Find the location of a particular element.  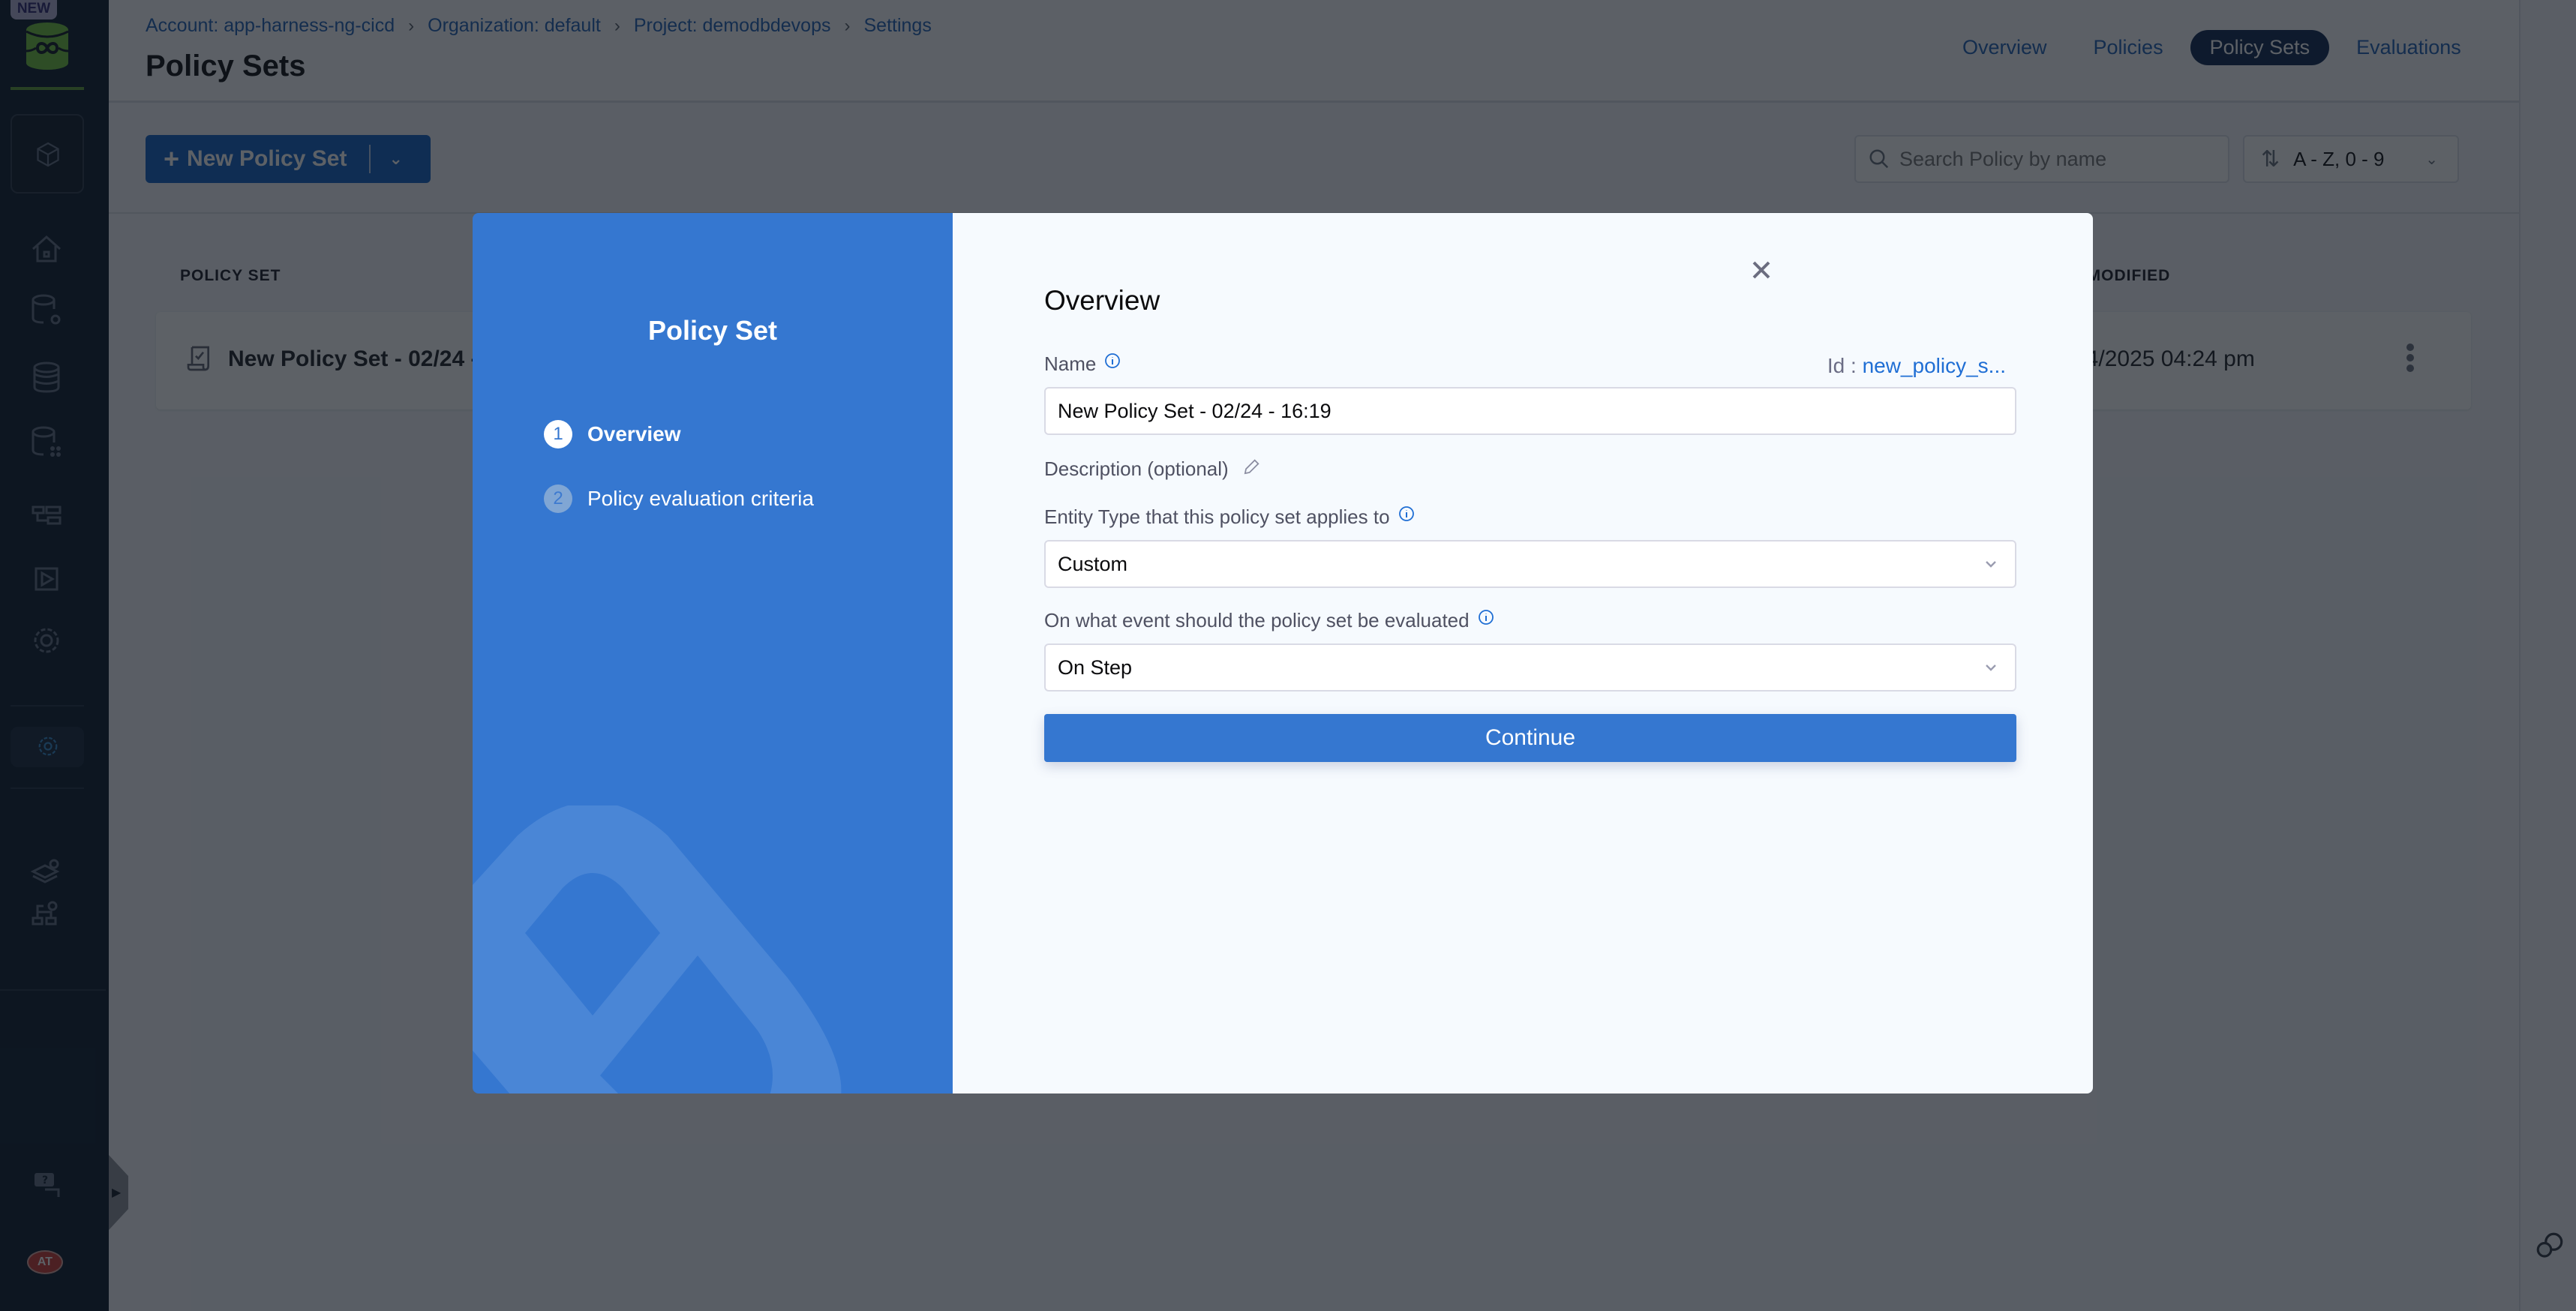

event-select: On Step is located at coordinates (1530, 668).